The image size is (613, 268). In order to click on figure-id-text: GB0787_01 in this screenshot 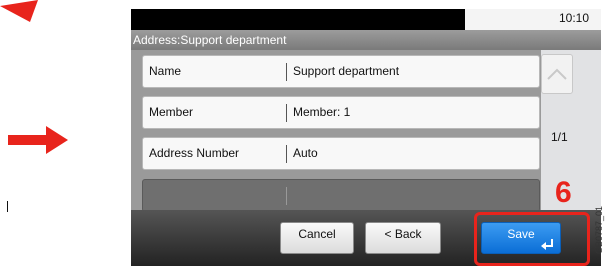, I will do `click(599, 230)`.